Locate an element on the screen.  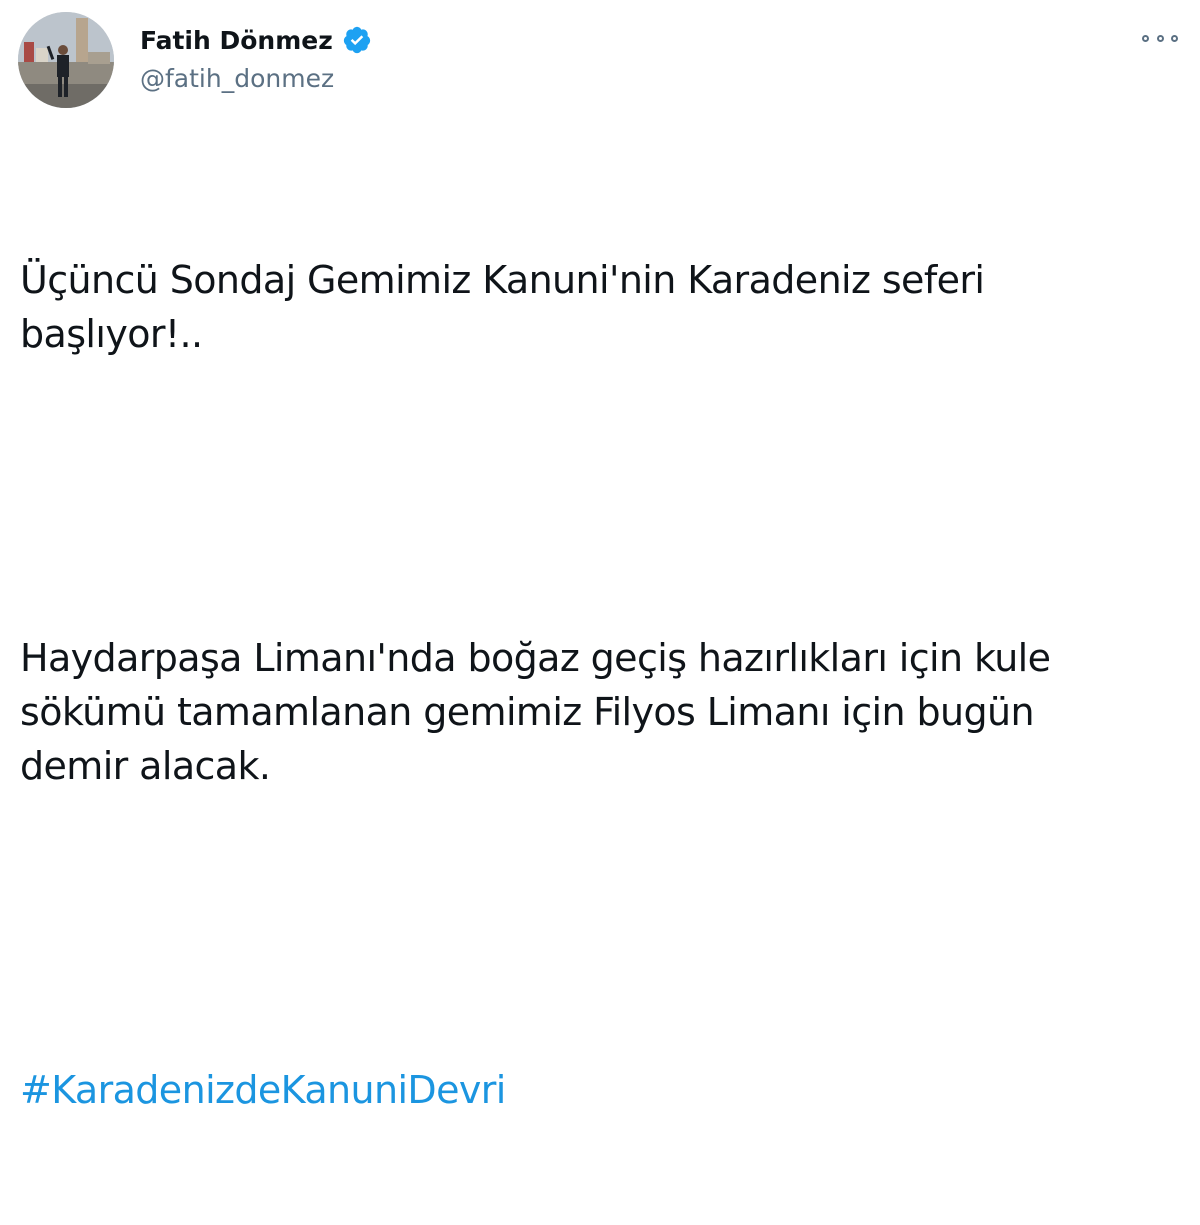
author-display-name: Fatih Dönmez is located at coordinates (236, 40).